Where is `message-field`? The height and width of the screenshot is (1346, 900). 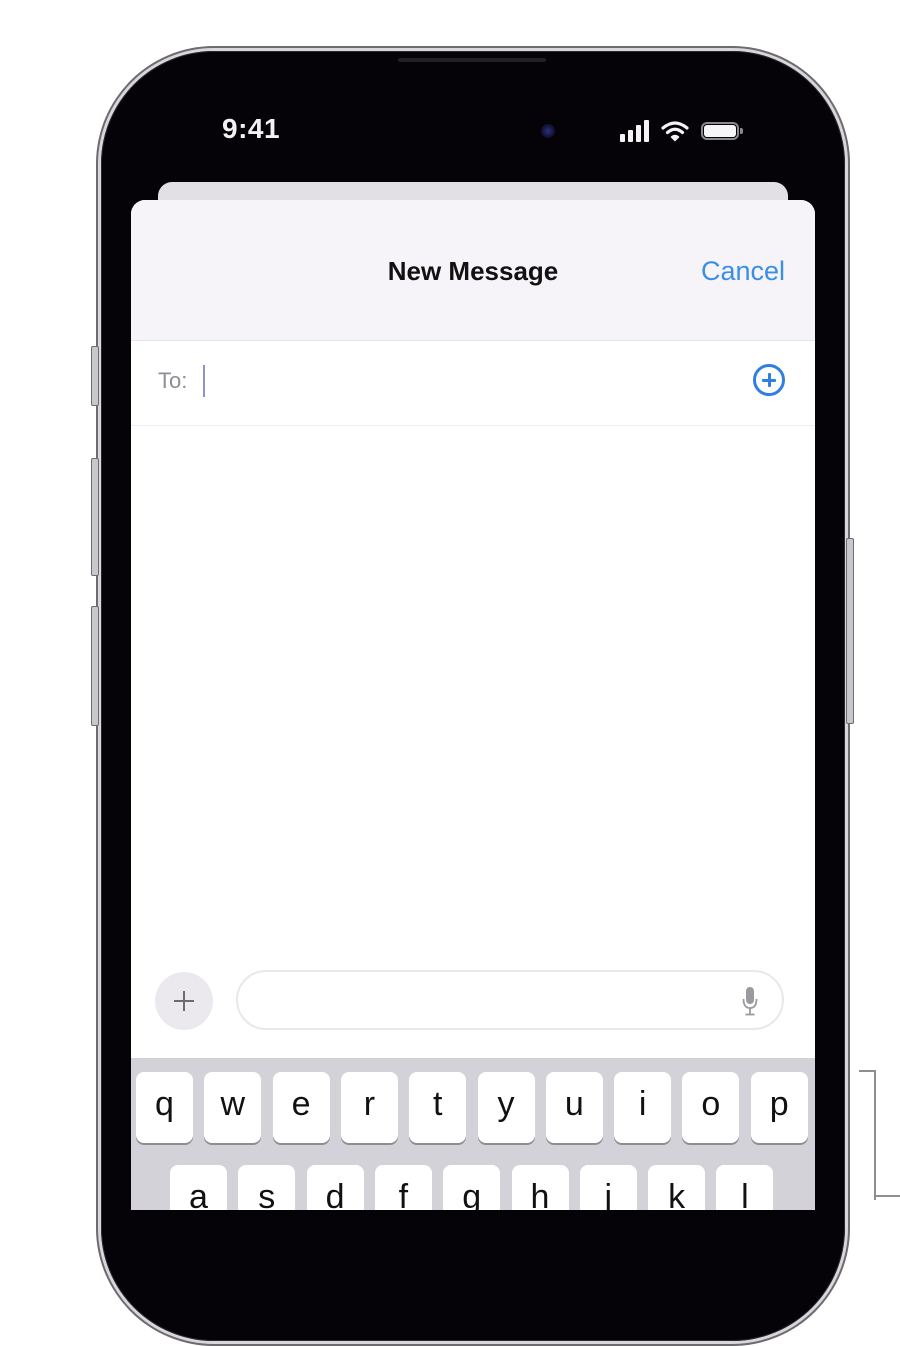
message-field is located at coordinates (510, 1000).